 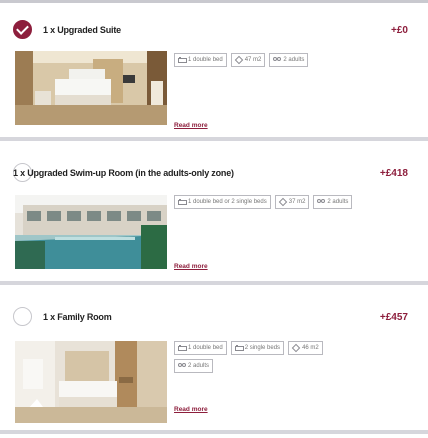 What do you see at coordinates (82, 30) in the screenshot?
I see `room-name: 1 x Upgraded Suite` at bounding box center [82, 30].